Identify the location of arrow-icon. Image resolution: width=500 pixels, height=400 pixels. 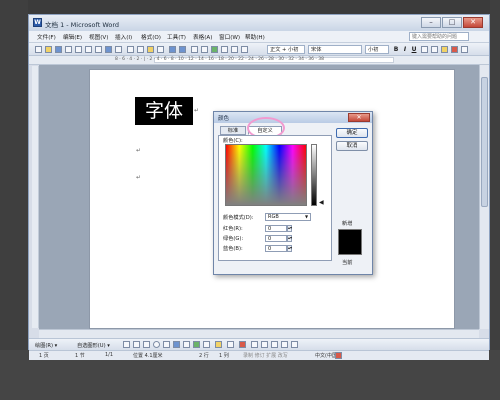
(136, 344).